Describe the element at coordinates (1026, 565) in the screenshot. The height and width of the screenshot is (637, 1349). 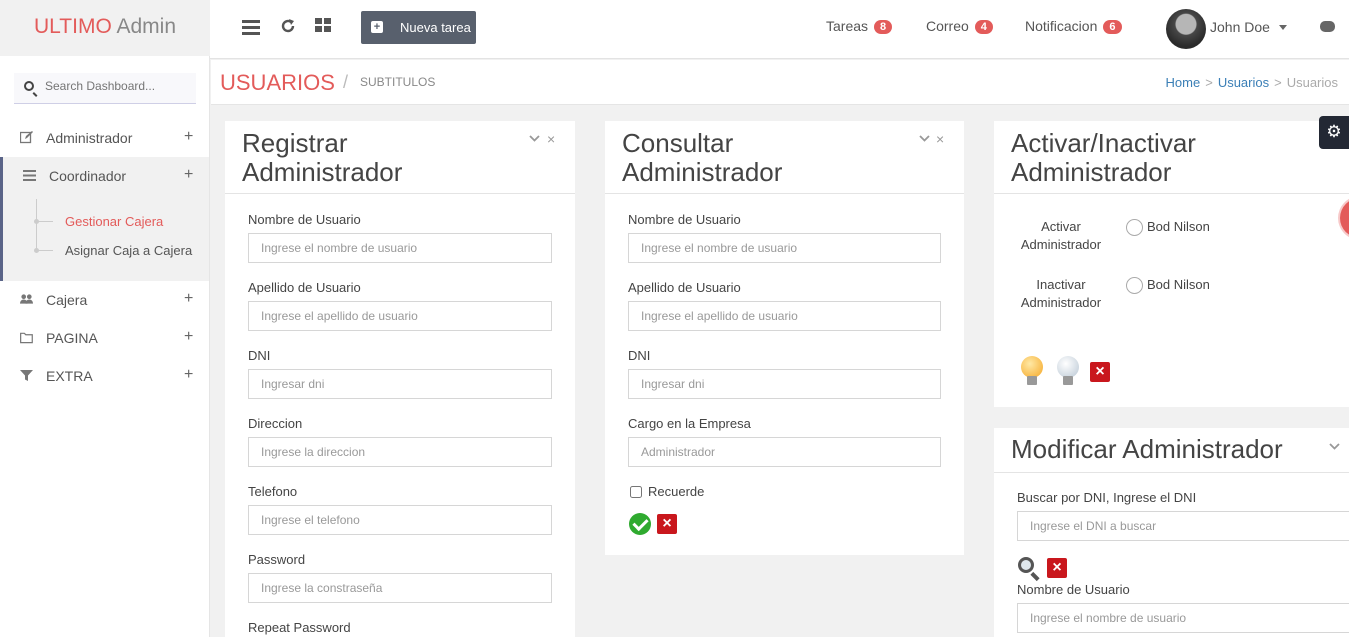
I see `magnifier-icon` at that location.